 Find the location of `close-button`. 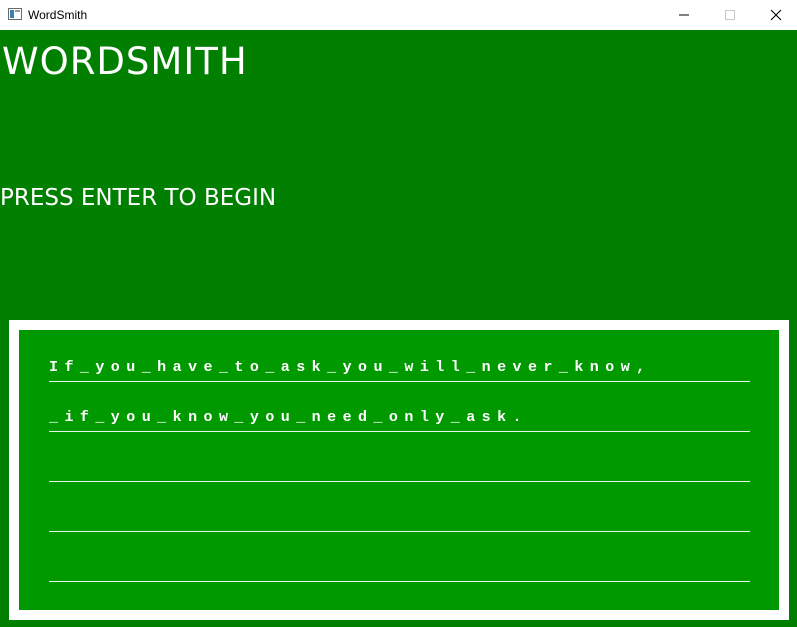

close-button is located at coordinates (775, 15).